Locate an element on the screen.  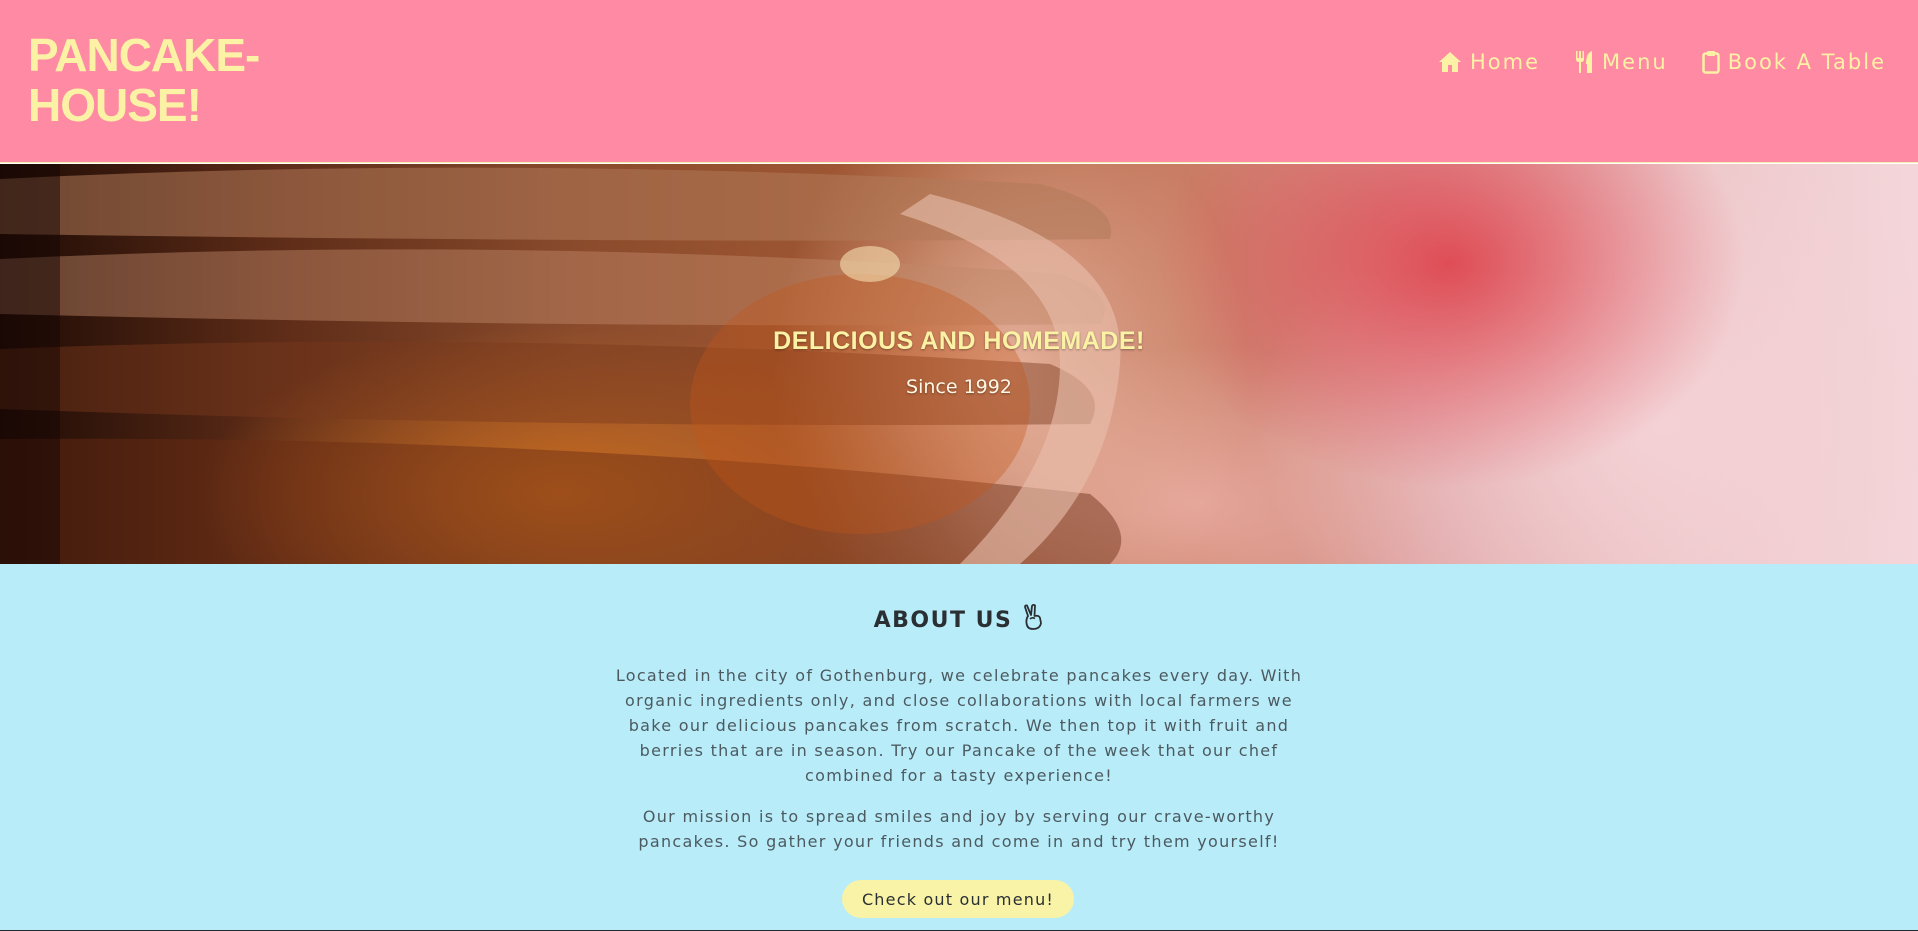
nav-item-book-a-table: Book A Table is located at coordinates (1793, 62).